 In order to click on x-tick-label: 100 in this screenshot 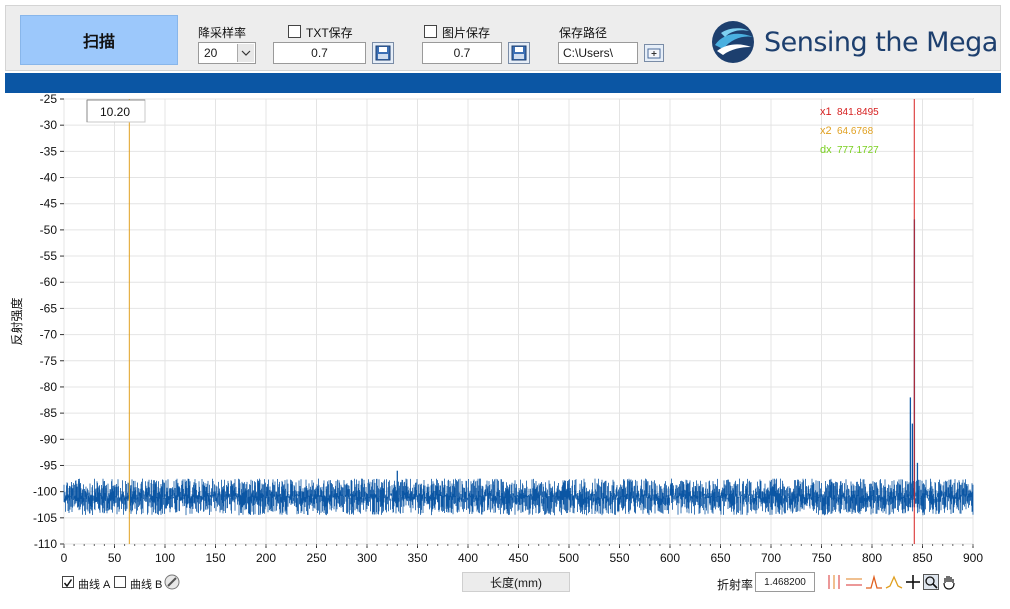, I will do `click(165, 558)`.